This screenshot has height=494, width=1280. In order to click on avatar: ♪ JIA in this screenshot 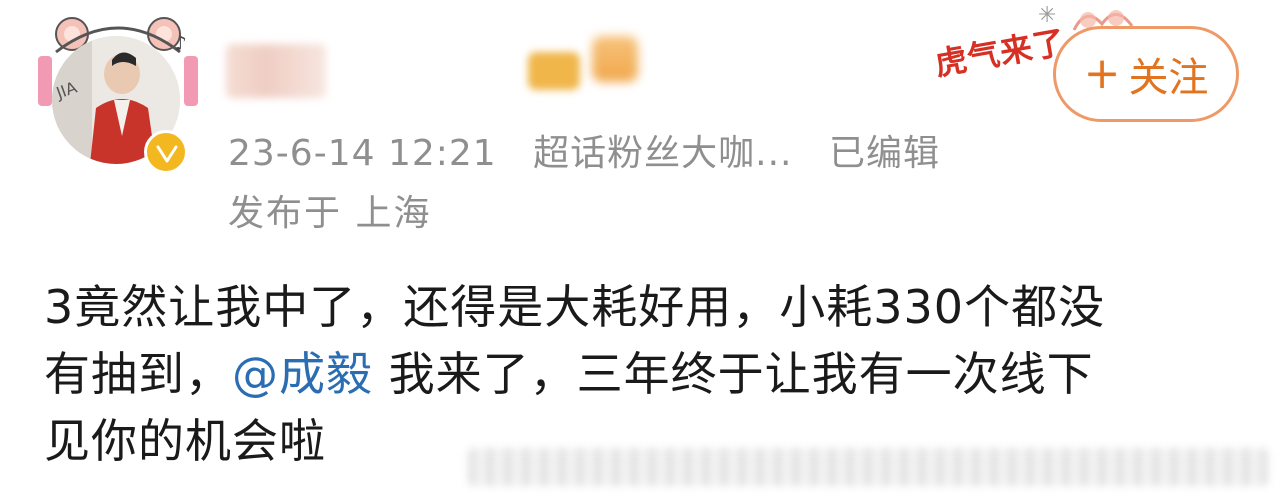, I will do `click(118, 93)`.